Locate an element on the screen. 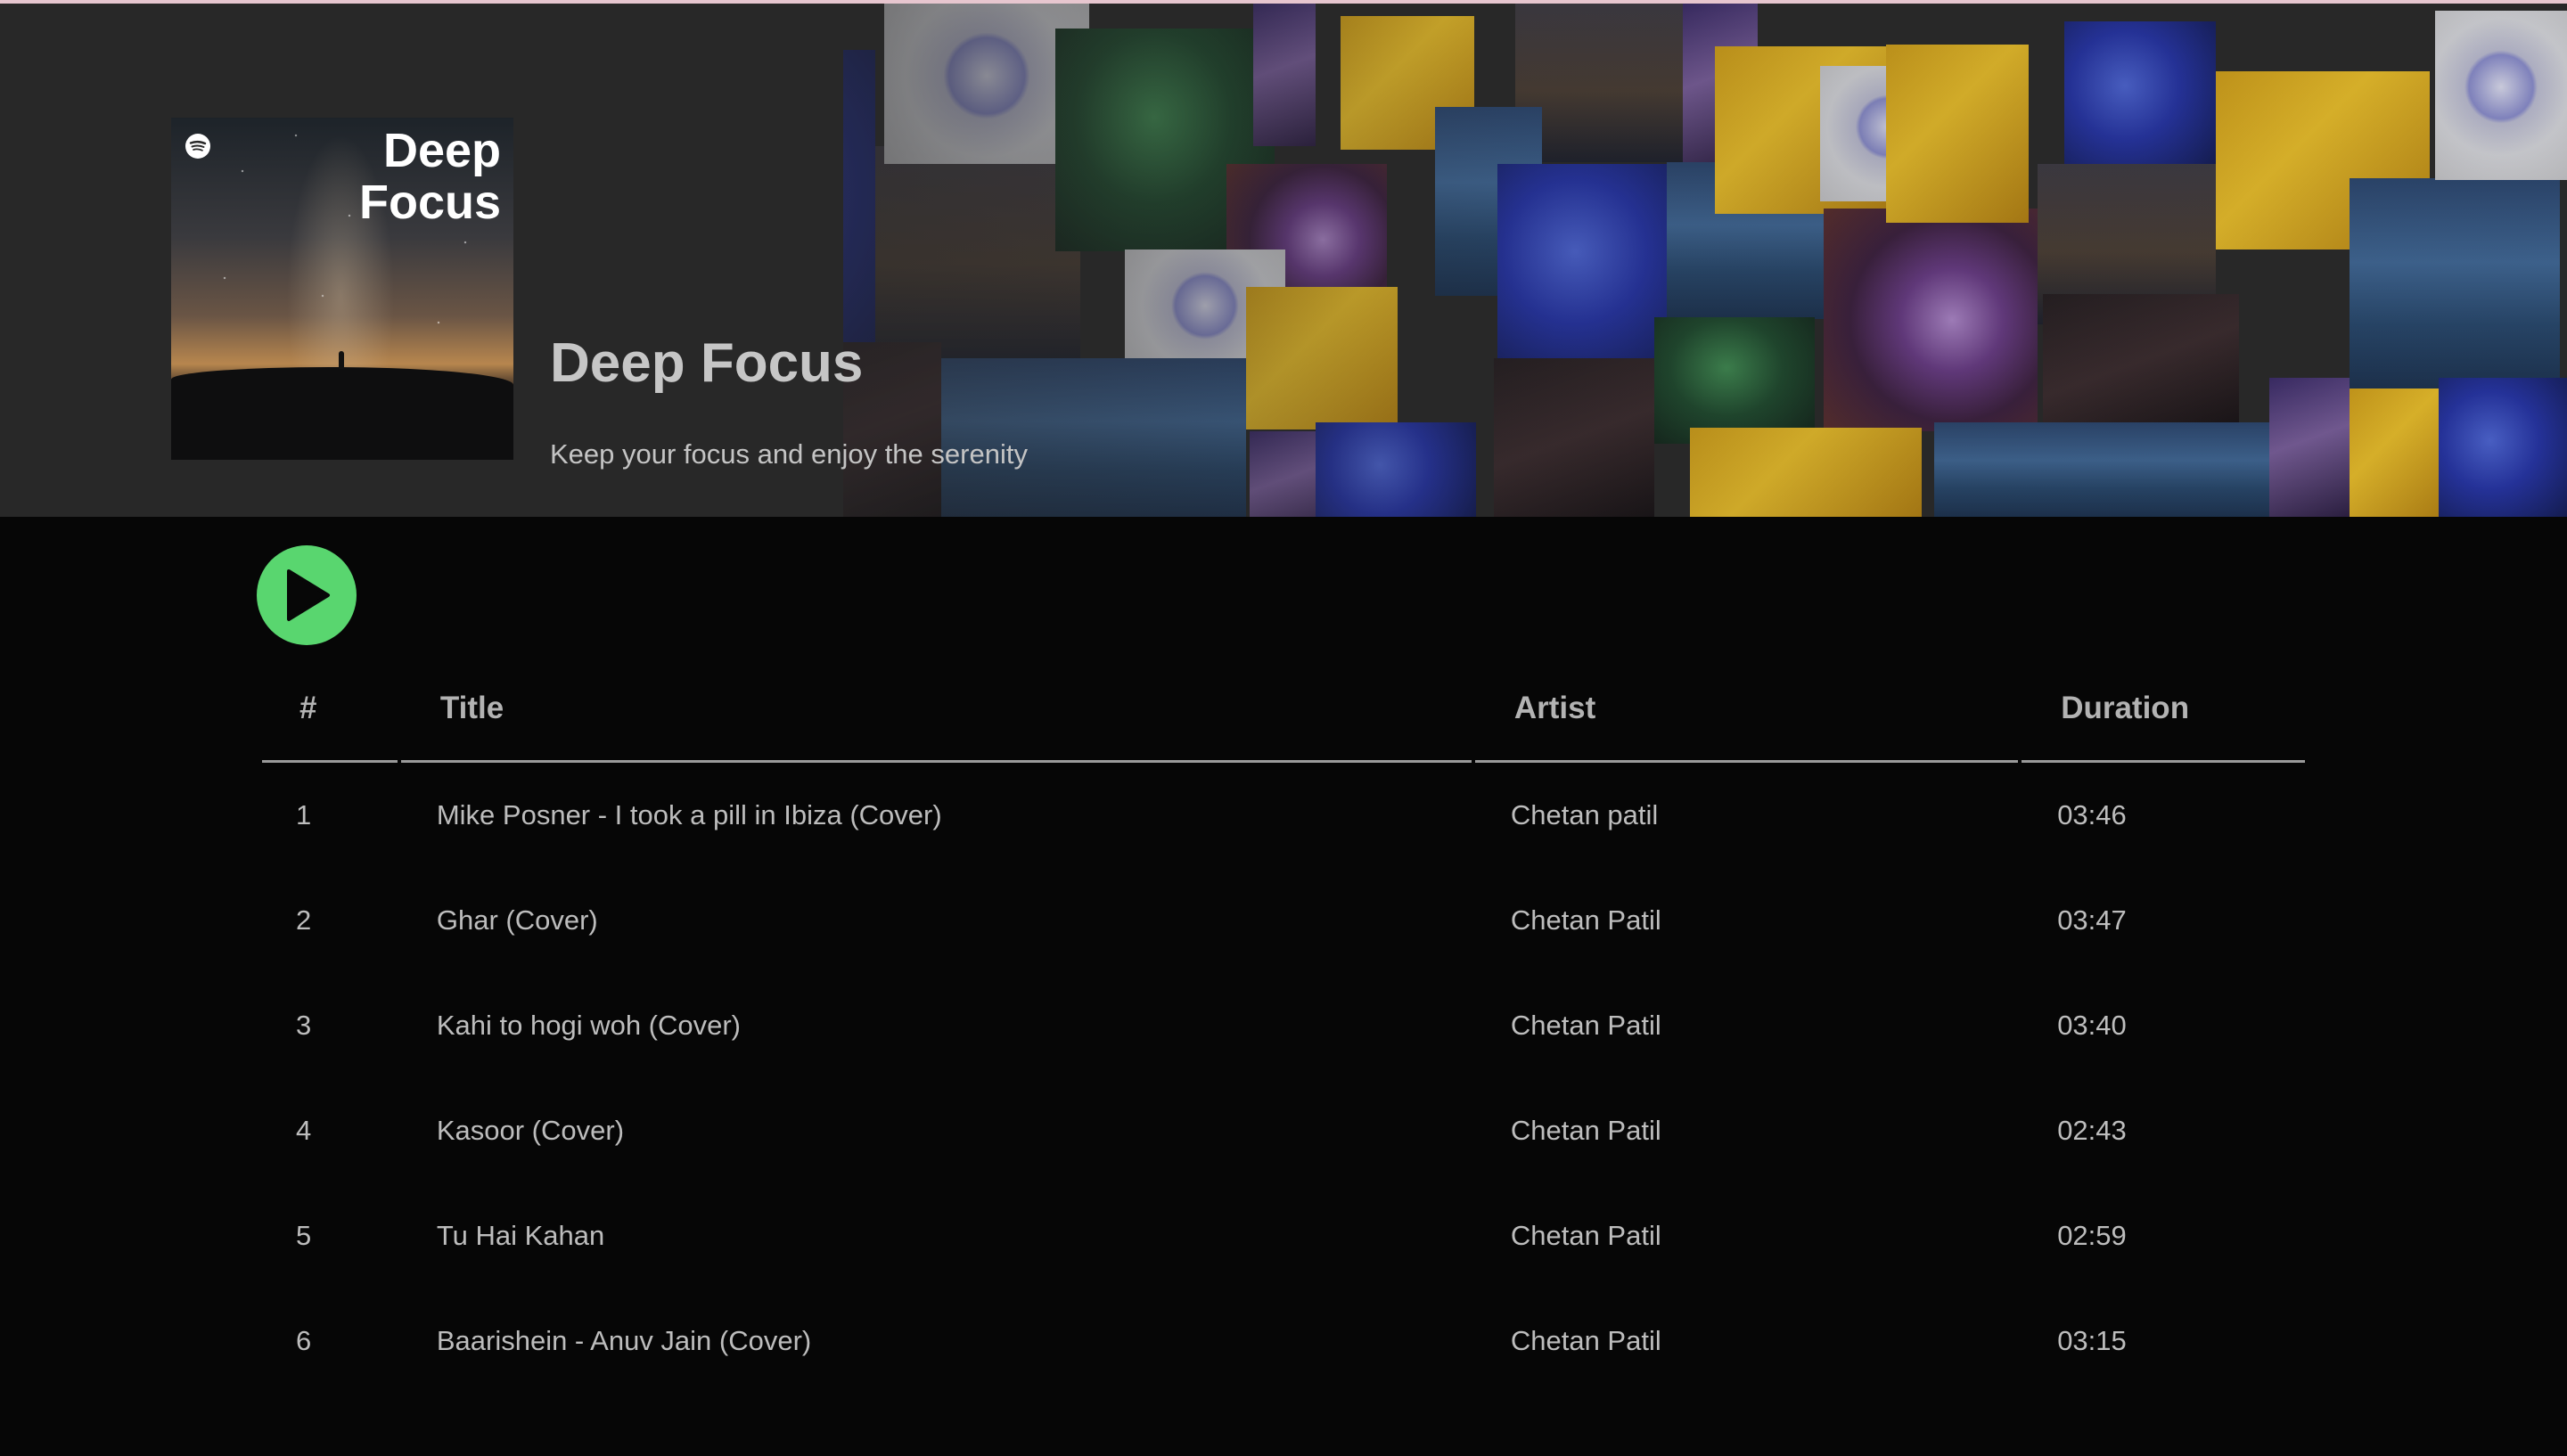 This screenshot has height=1456, width=2567. track-title: Ghar (Cover) is located at coordinates (936, 920).